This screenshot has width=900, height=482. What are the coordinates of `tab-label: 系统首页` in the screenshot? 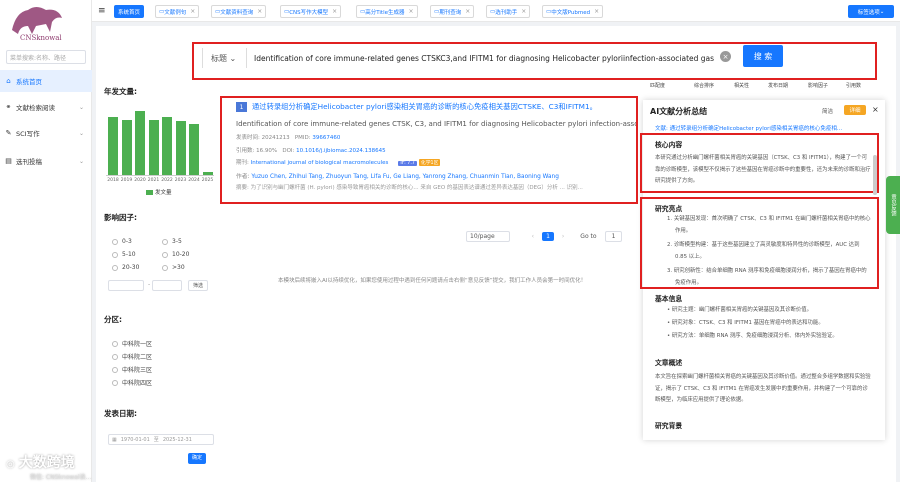 It's located at (129, 12).